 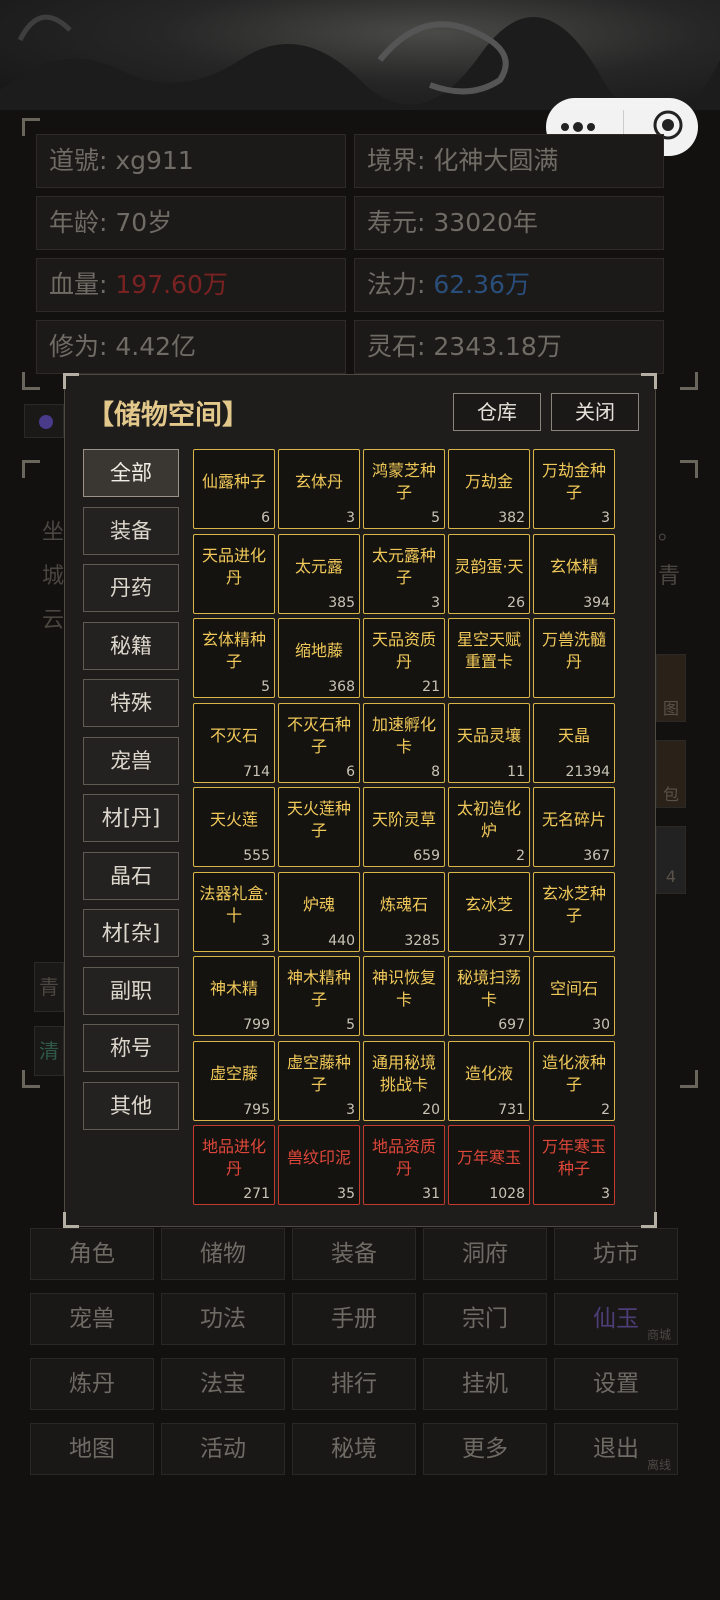 What do you see at coordinates (234, 911) in the screenshot?
I see `inventory-item: 法器礼盒·十 3` at bounding box center [234, 911].